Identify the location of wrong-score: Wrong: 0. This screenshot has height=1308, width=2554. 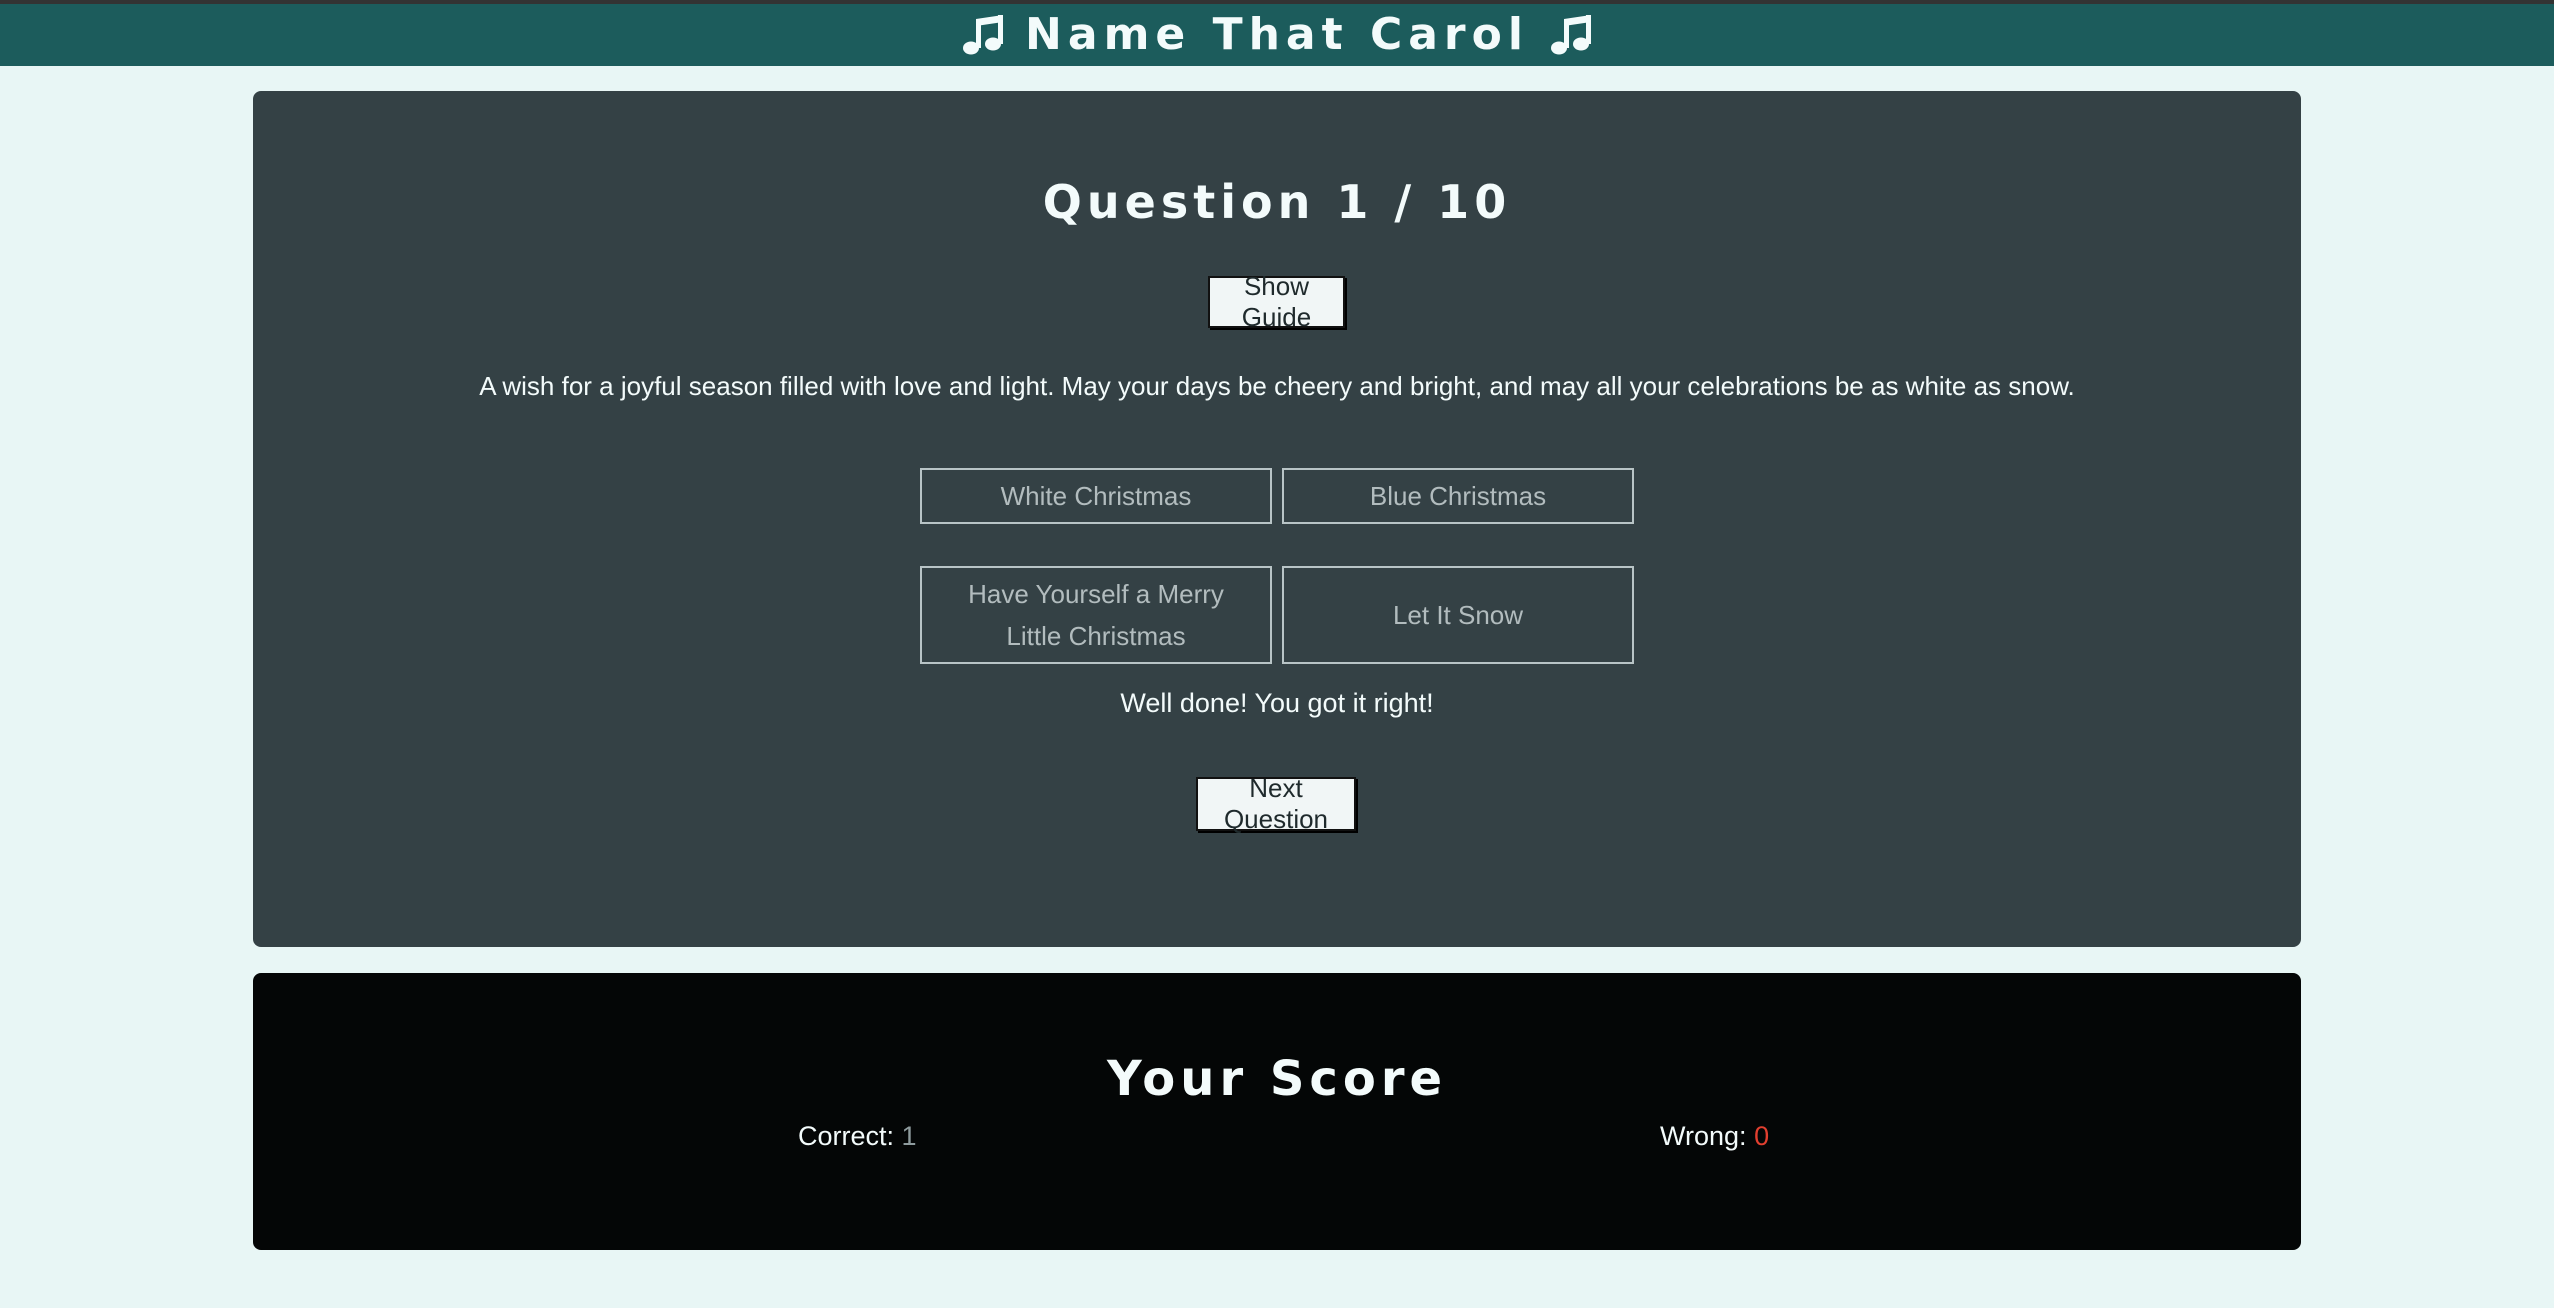
(1714, 1136).